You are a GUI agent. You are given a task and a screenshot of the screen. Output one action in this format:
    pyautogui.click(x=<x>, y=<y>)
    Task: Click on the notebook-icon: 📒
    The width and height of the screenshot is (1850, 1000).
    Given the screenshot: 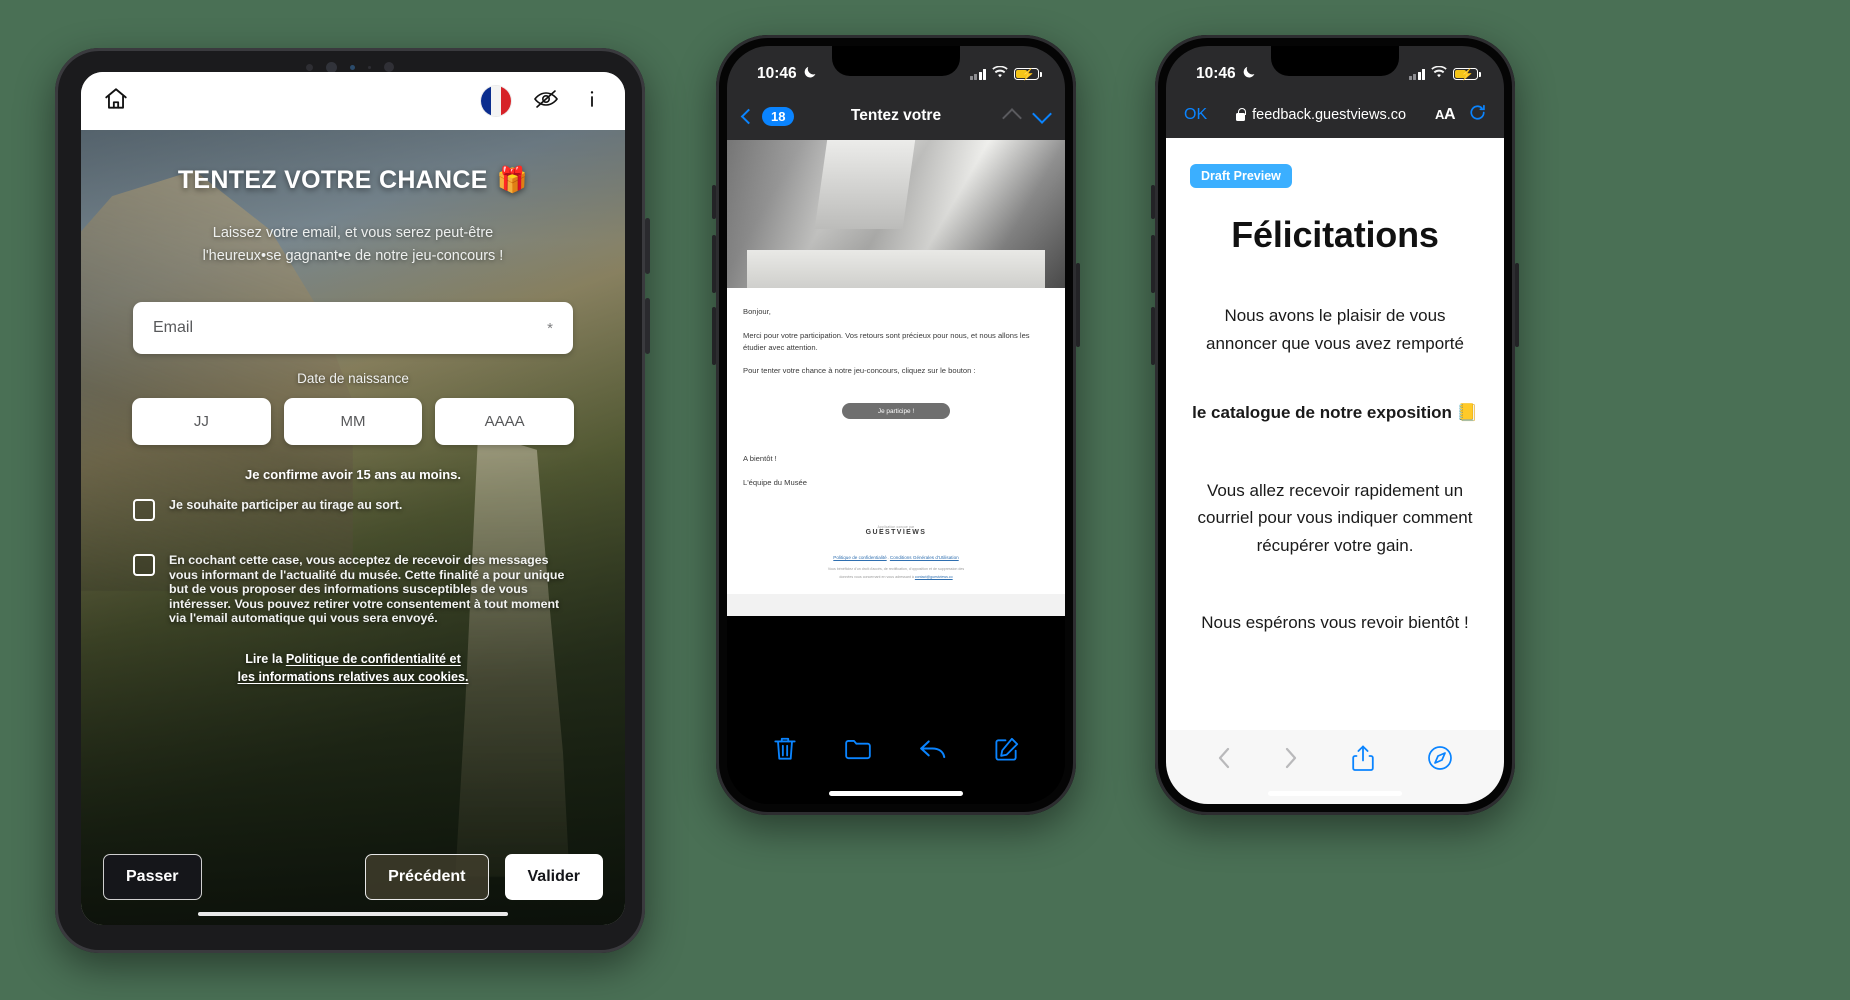 What is the action you would take?
    pyautogui.click(x=1467, y=413)
    